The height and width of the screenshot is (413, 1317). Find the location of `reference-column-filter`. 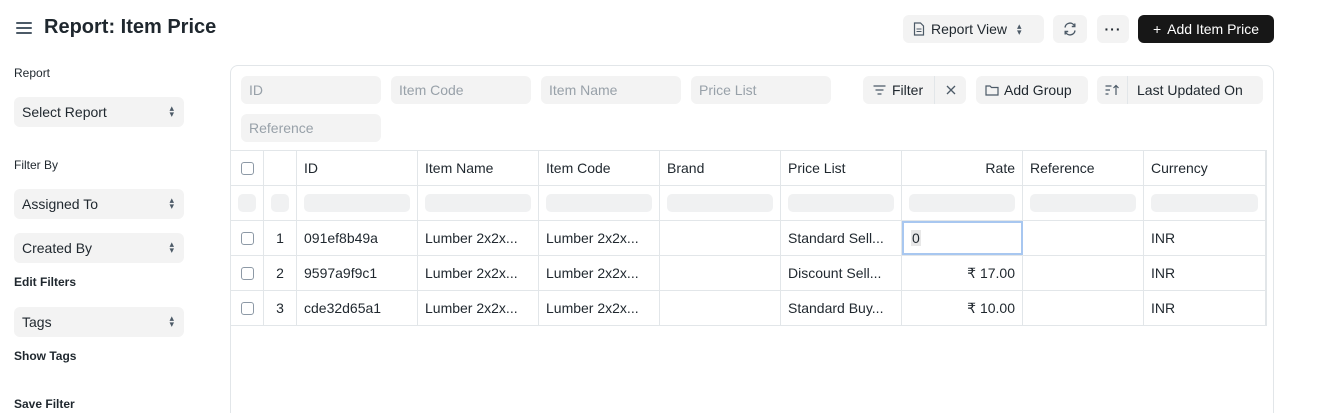

reference-column-filter is located at coordinates (1083, 203).